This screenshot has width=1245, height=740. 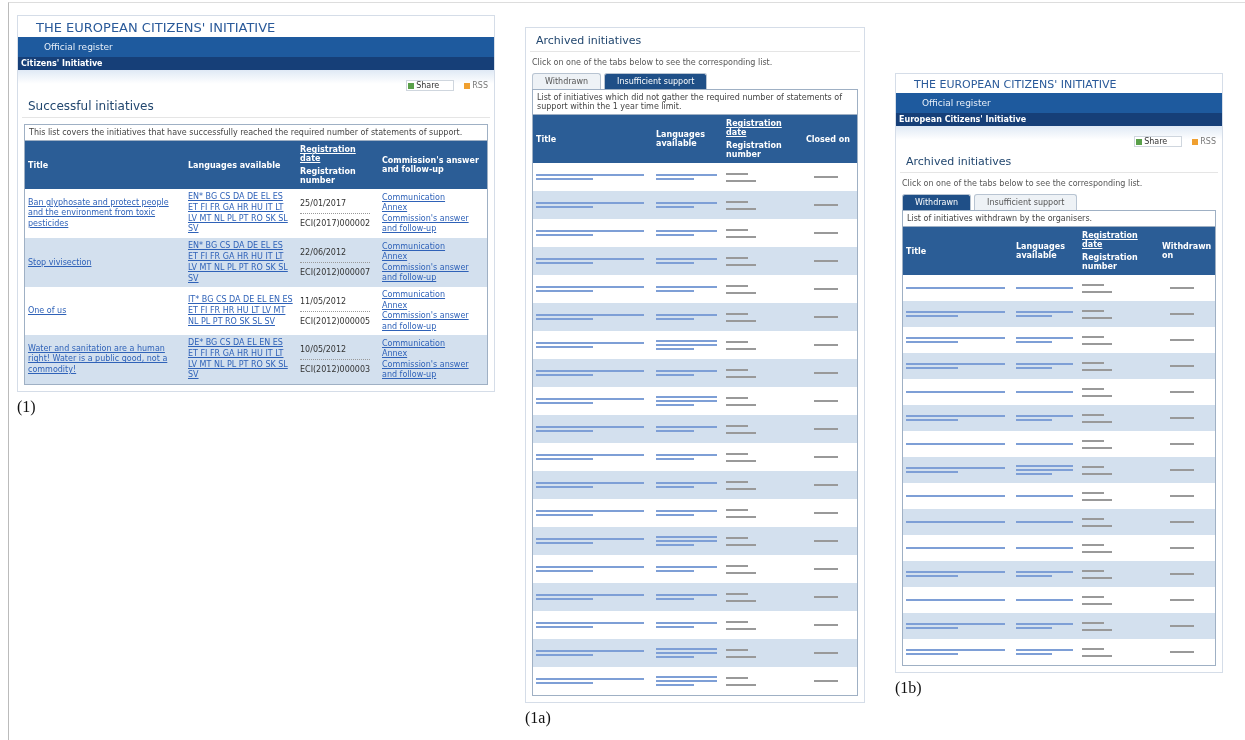 What do you see at coordinates (241, 311) in the screenshot?
I see `language-links: IT* BG CS DA DE EL EN ES ET FI FR HR HU LT LV MT NL PL PT RO SK SL SV` at bounding box center [241, 311].